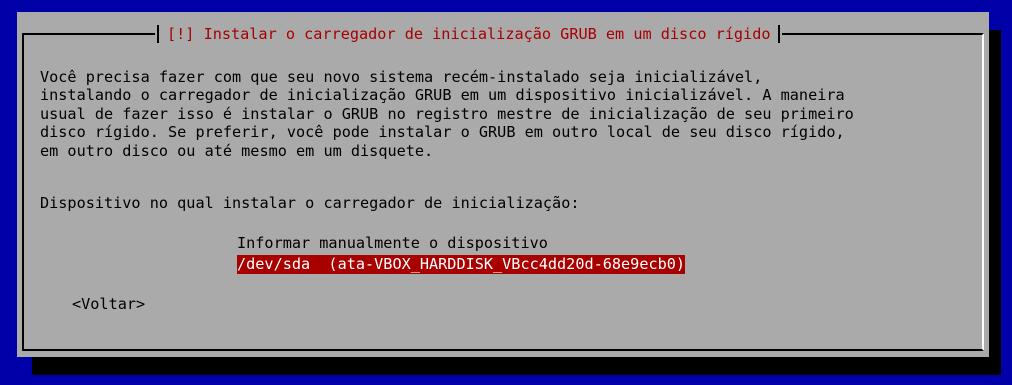  I want to click on title-left-tick, so click(158, 34).